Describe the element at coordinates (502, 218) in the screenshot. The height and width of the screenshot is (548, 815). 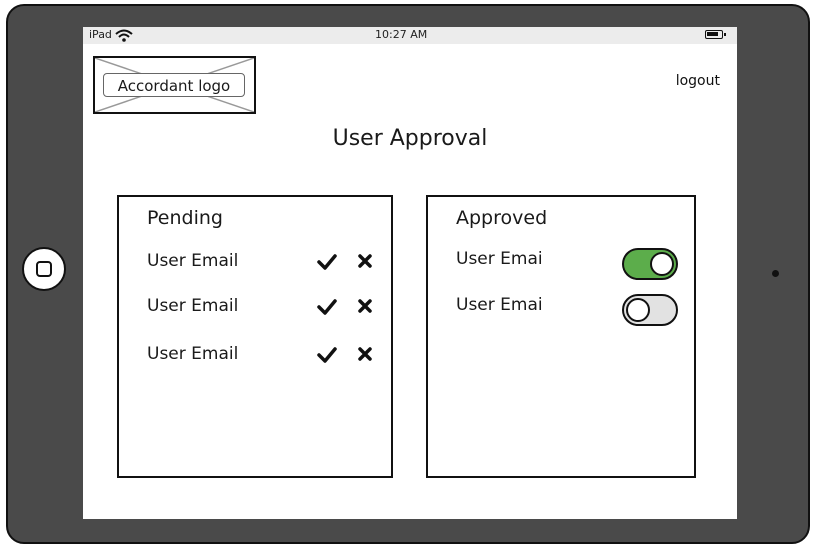
I see `approved-heading: Approved` at that location.